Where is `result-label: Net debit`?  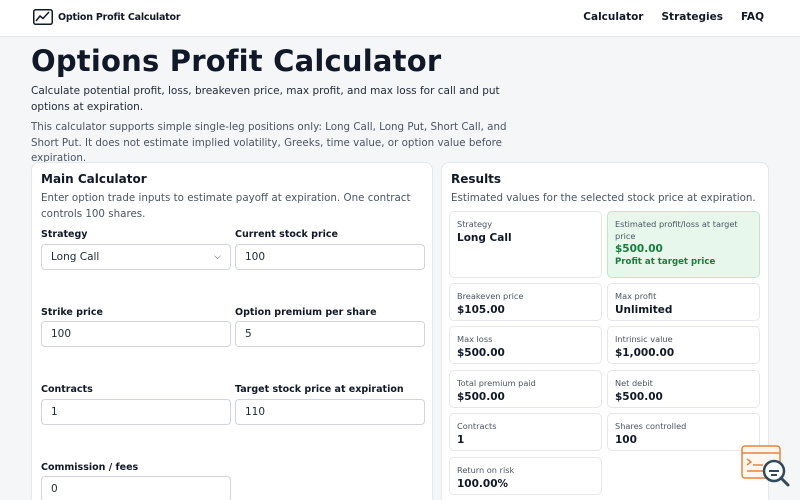
result-label: Net debit is located at coordinates (634, 383).